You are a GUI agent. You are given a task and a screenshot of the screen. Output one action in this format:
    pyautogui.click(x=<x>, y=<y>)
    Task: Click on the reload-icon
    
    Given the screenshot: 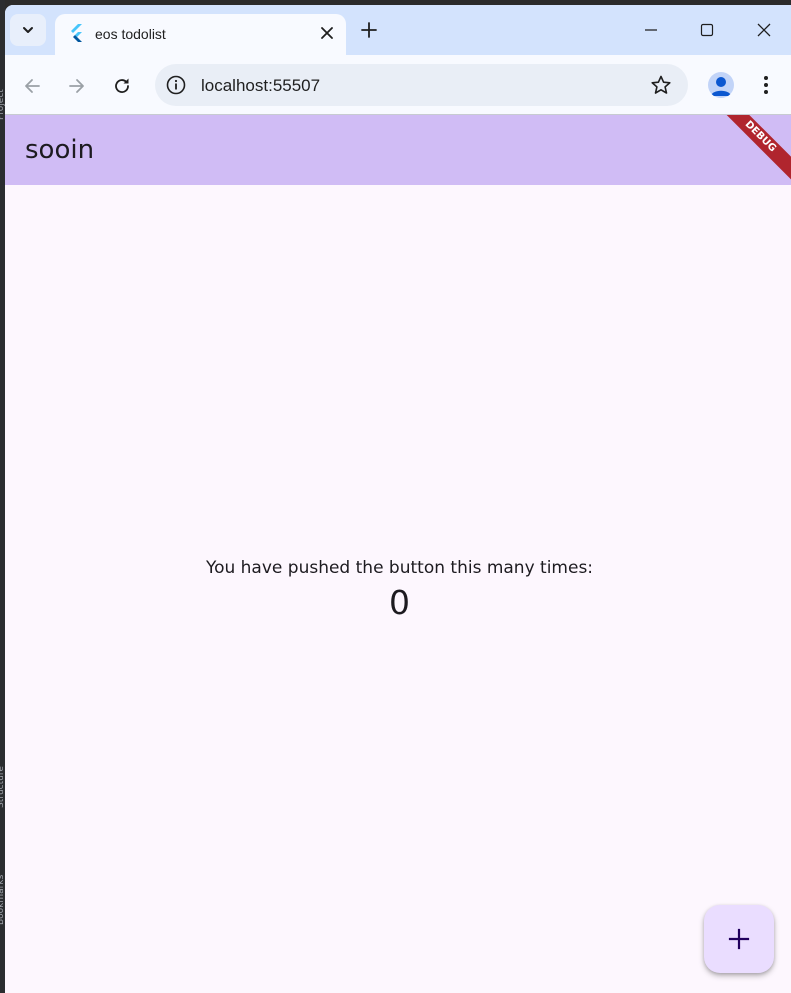 What is the action you would take?
    pyautogui.click(x=122, y=85)
    